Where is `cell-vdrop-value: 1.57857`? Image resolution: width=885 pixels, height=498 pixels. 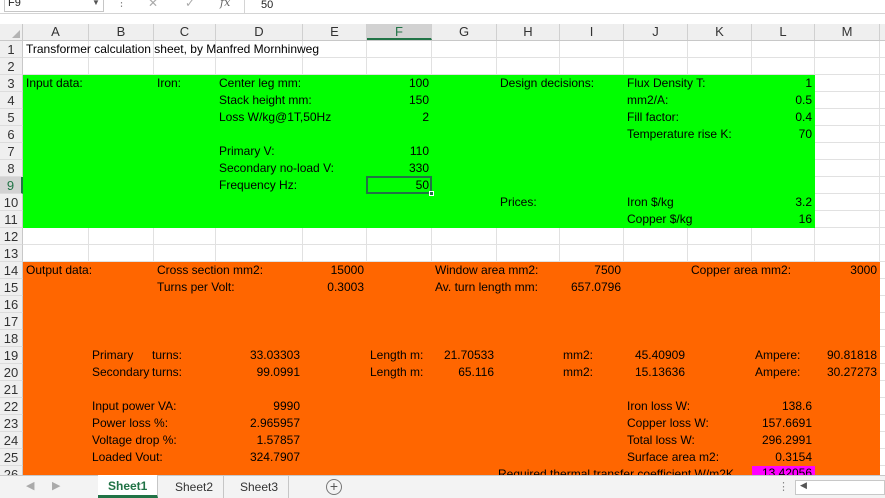
cell-vdrop-value: 1.57857 is located at coordinates (258, 440).